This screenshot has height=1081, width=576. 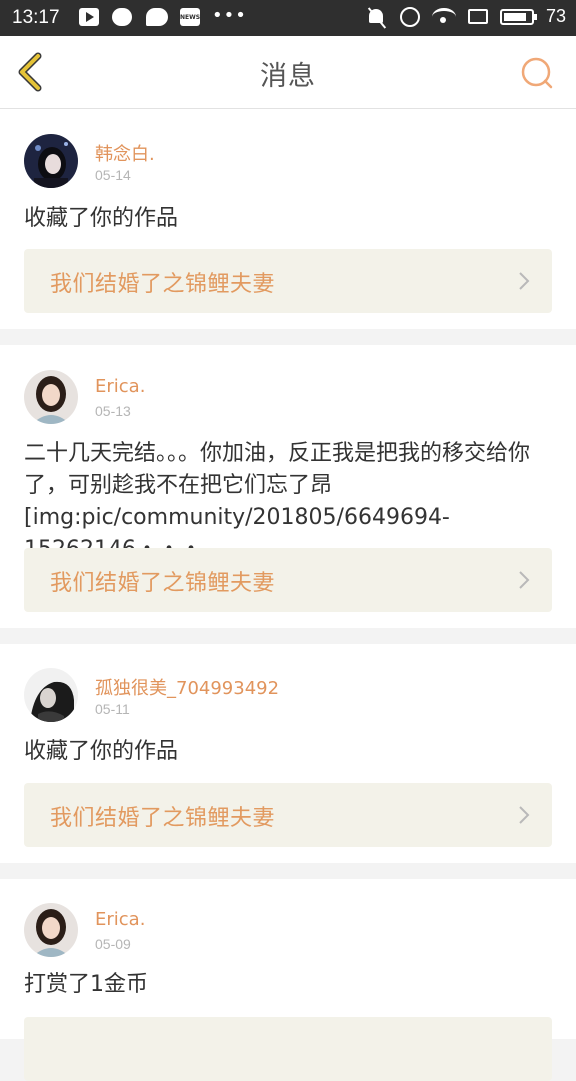 What do you see at coordinates (112, 709) in the screenshot?
I see `message-date: 05-11` at bounding box center [112, 709].